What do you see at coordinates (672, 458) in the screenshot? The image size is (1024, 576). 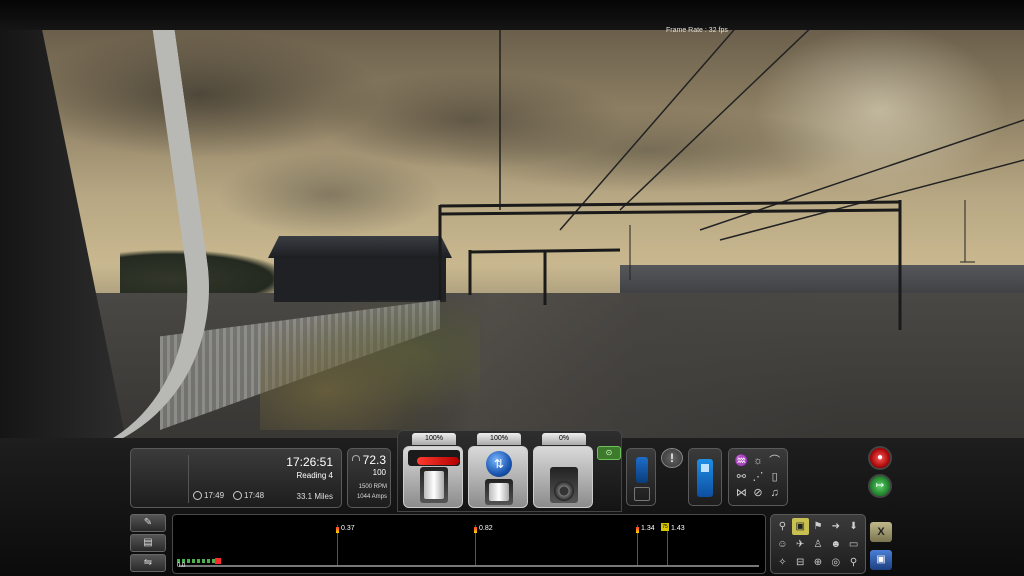 I see `alert-icon: !` at bounding box center [672, 458].